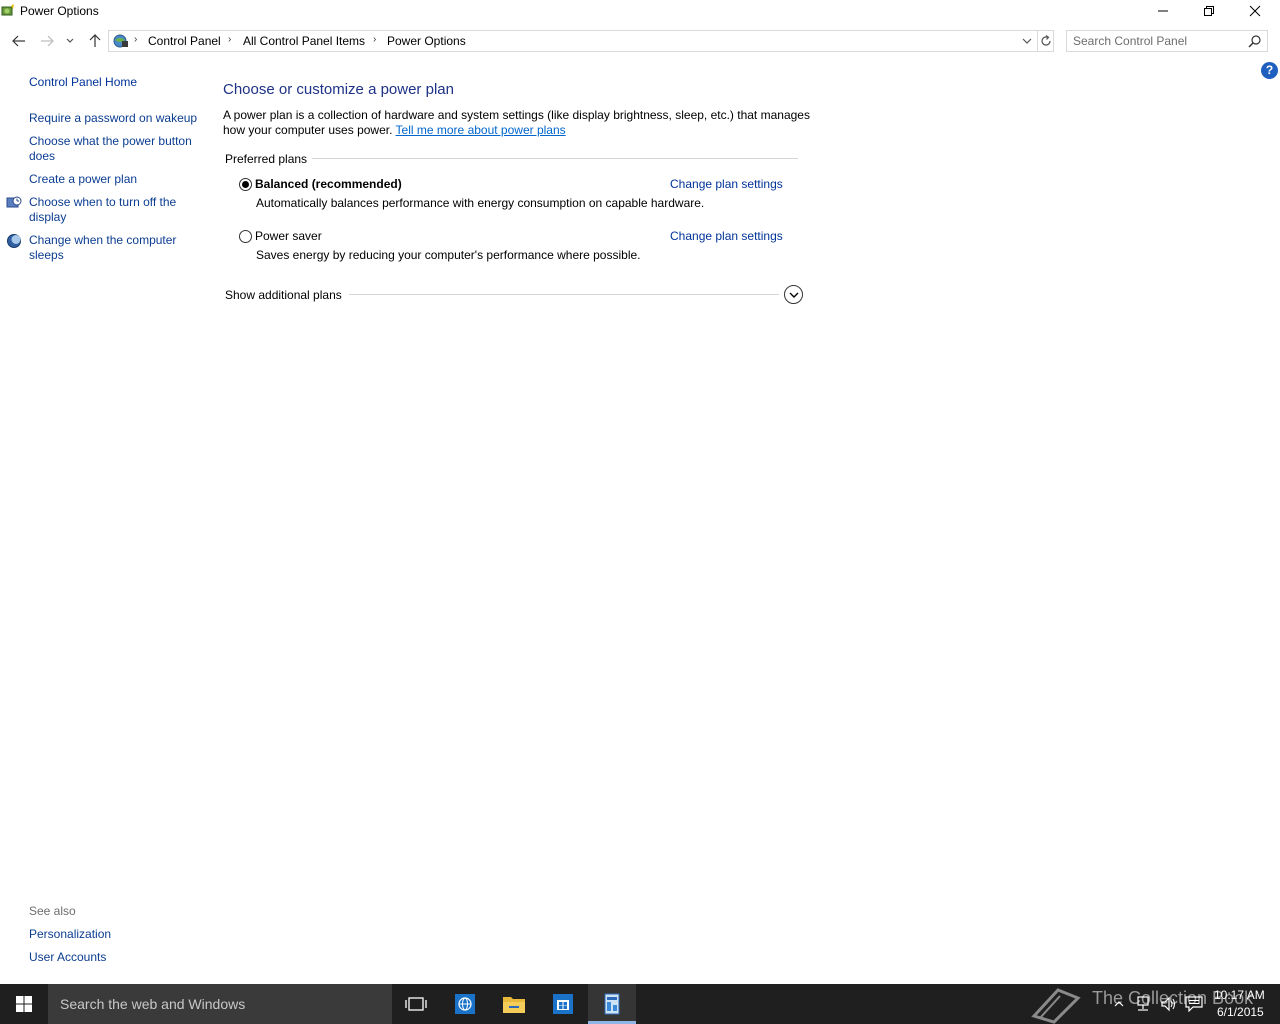  I want to click on see-also-heading: See also, so click(52, 911).